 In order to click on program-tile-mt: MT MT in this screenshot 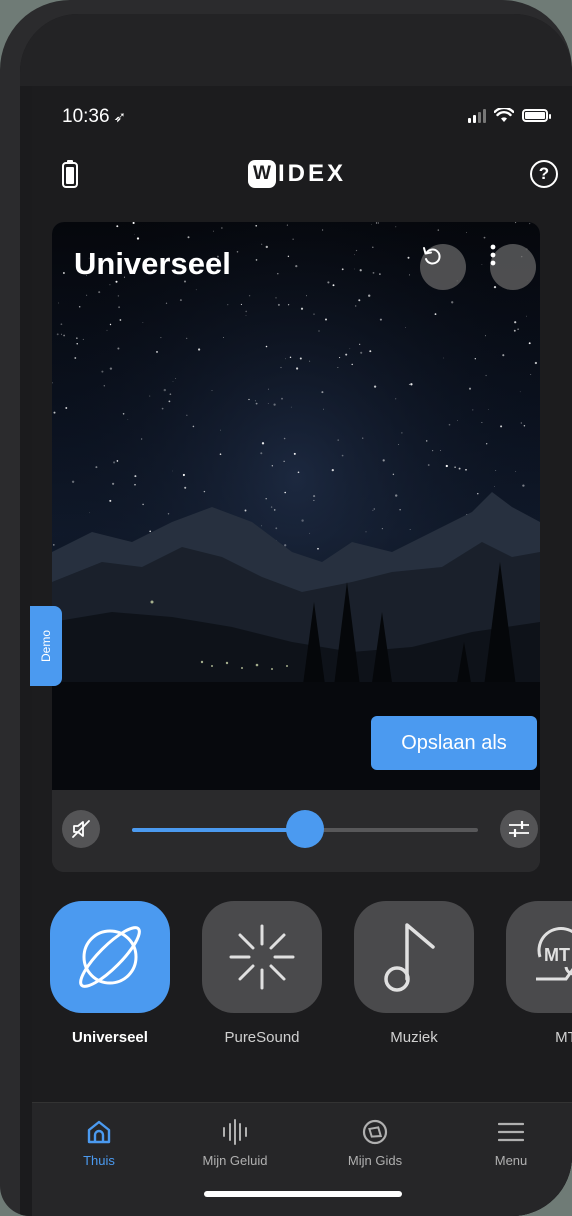, I will do `click(539, 973)`.